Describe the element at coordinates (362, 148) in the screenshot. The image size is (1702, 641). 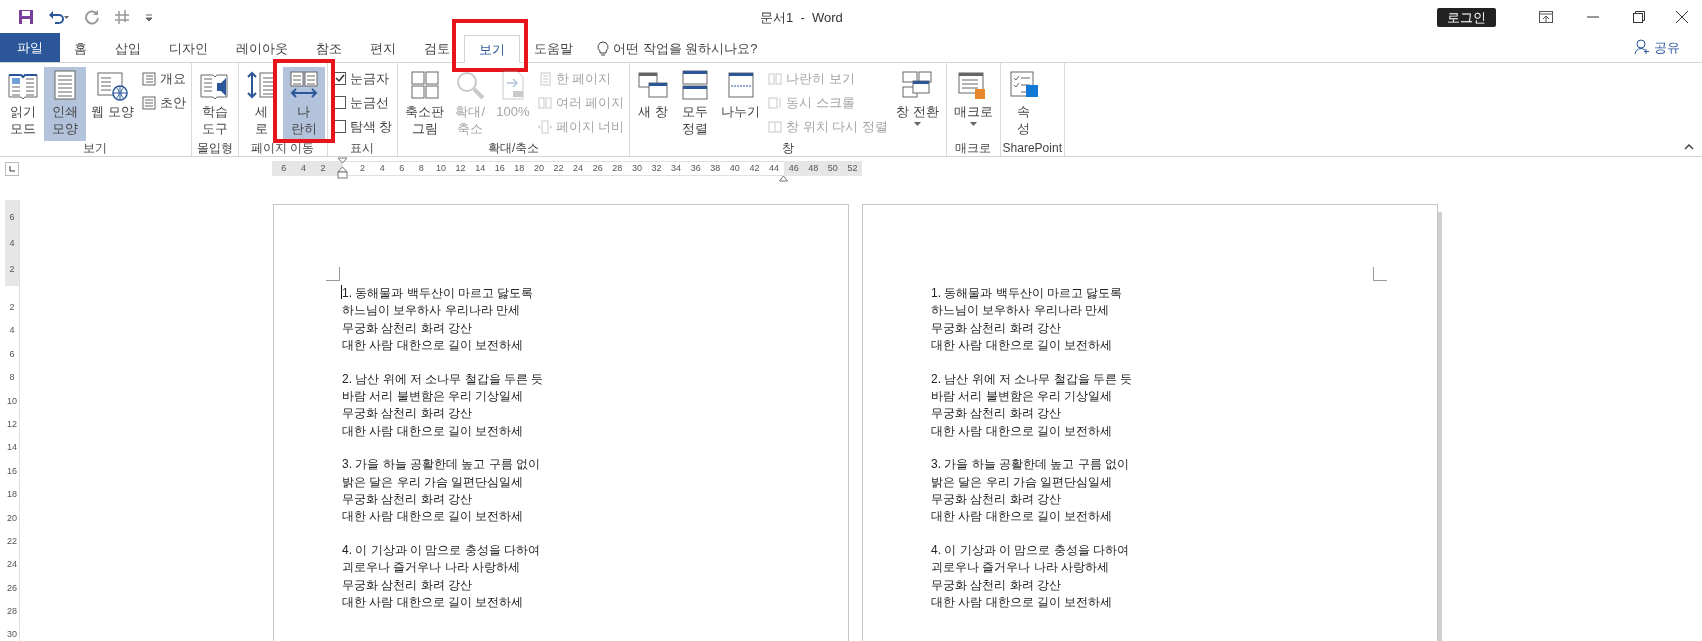
I see `group-label: 표시` at that location.